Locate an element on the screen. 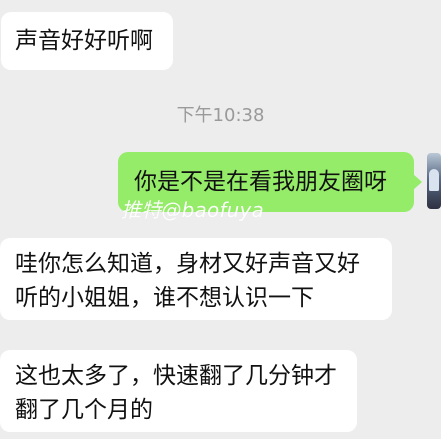  avatar-silhouette is located at coordinates (434, 180).